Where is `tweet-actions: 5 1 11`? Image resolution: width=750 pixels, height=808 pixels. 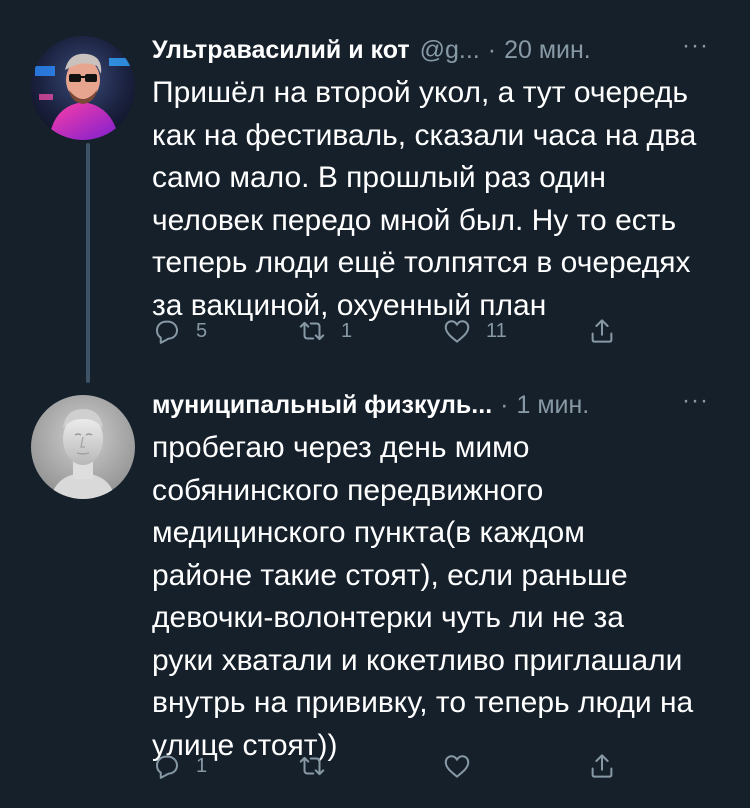
tweet-actions: 5 1 11 is located at coordinates (442, 331).